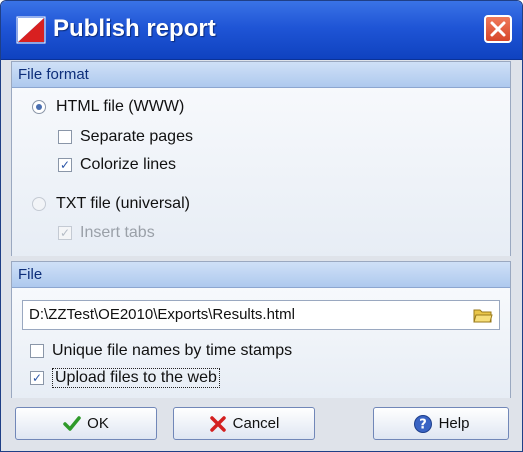 The width and height of the screenshot is (523, 452). What do you see at coordinates (136, 378) in the screenshot?
I see `upload-label: Upload files to the web` at bounding box center [136, 378].